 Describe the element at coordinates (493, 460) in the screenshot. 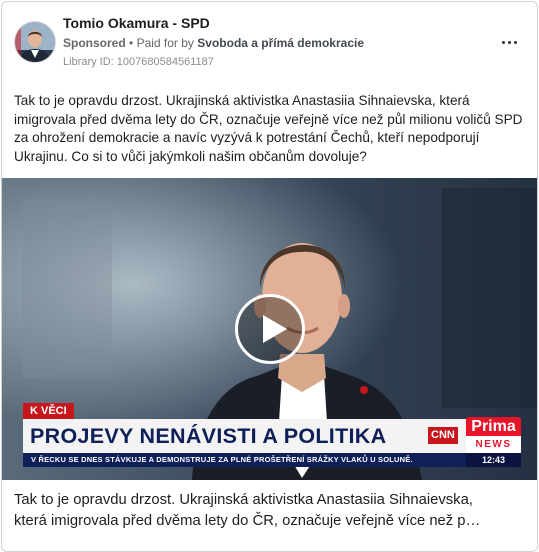

I see `broadcast-time: 12:43` at that location.